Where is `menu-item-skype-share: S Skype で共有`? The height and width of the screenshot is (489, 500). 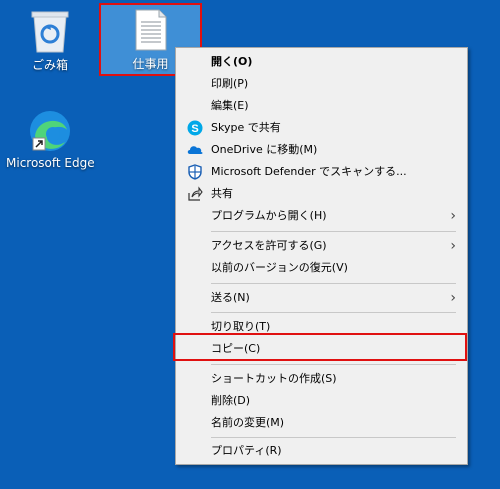
menu-item-skype-share: S Skype で共有 is located at coordinates (321, 128).